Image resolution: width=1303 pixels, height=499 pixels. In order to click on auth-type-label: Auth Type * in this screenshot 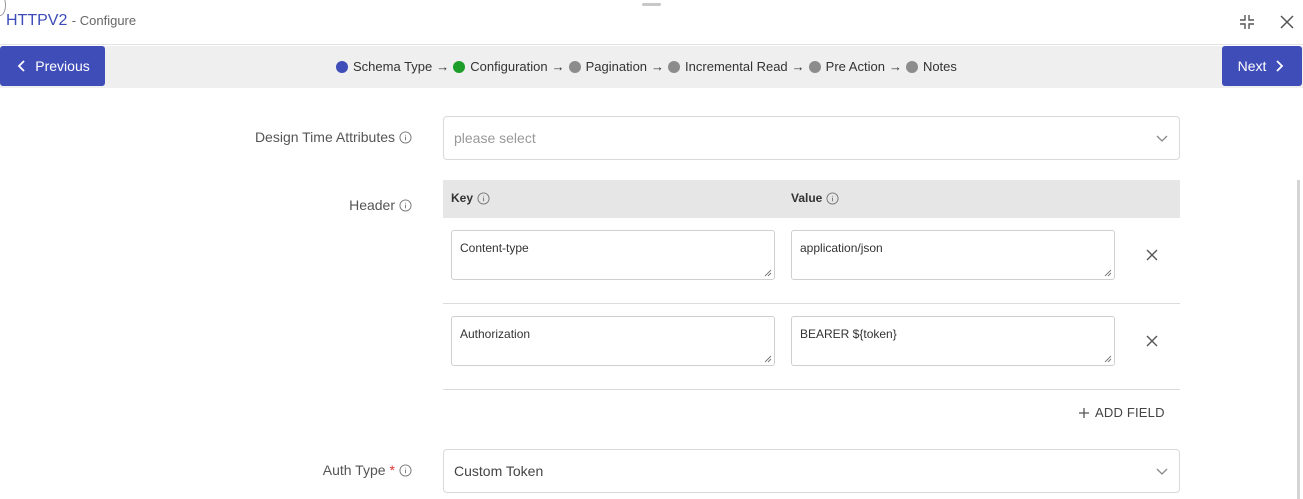, I will do `click(367, 470)`.